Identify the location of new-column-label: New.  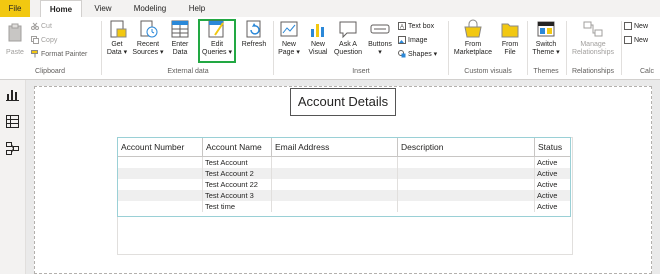
(641, 40).